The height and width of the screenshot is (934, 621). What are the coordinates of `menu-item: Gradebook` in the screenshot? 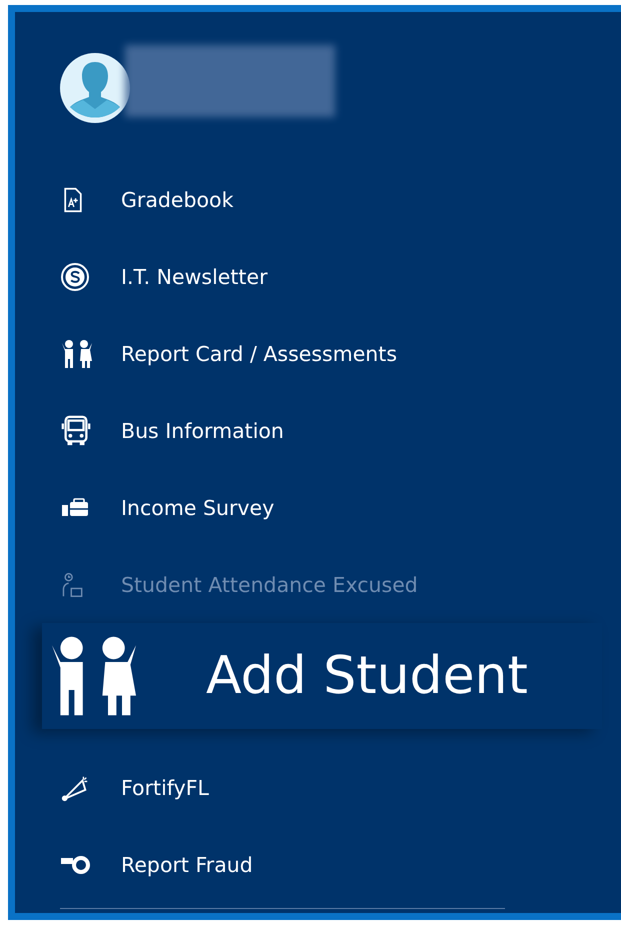 It's located at (147, 199).